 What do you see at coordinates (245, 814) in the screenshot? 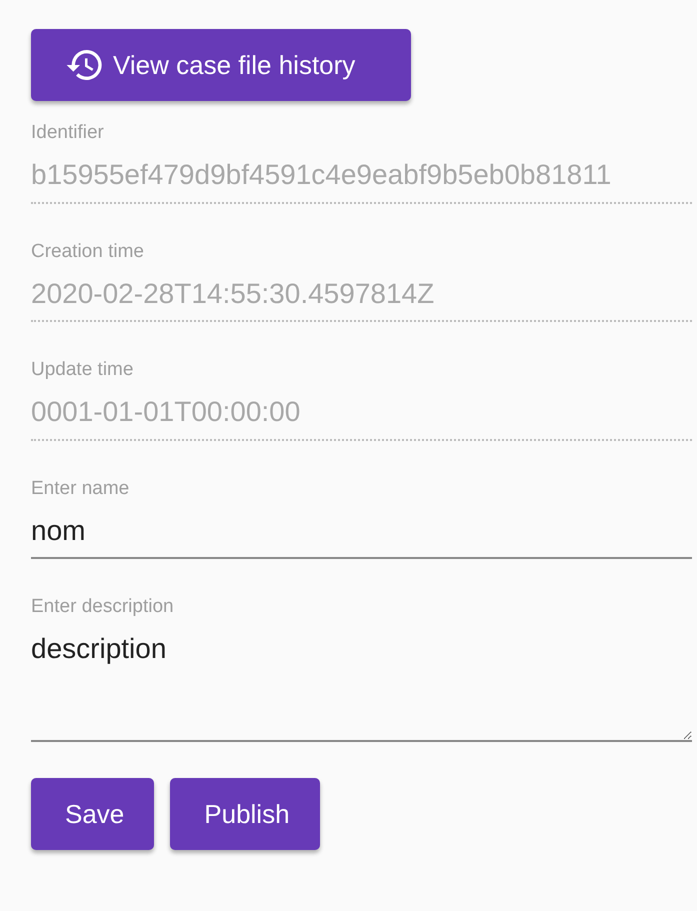
I see `action-button: Publish` at bounding box center [245, 814].